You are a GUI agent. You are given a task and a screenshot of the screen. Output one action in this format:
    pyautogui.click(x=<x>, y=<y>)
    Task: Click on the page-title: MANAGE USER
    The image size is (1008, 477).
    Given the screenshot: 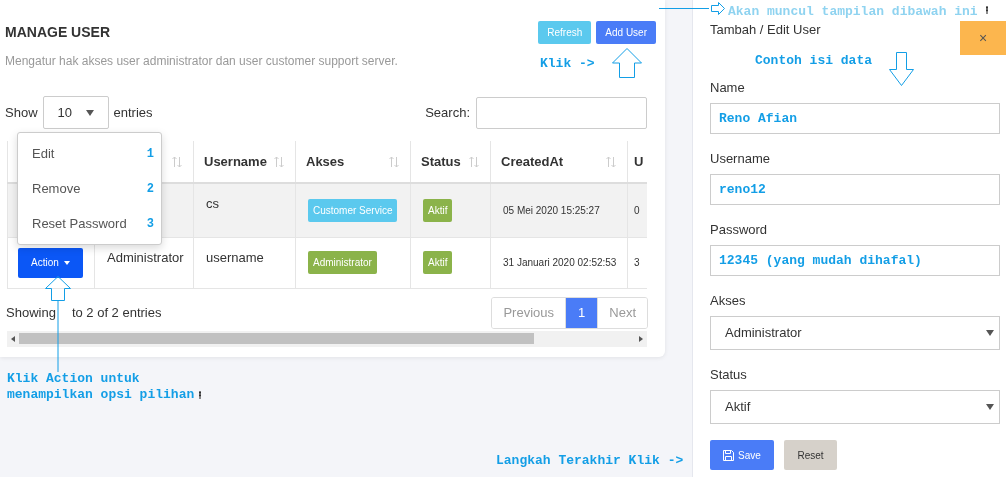 What is the action you would take?
    pyautogui.click(x=58, y=32)
    